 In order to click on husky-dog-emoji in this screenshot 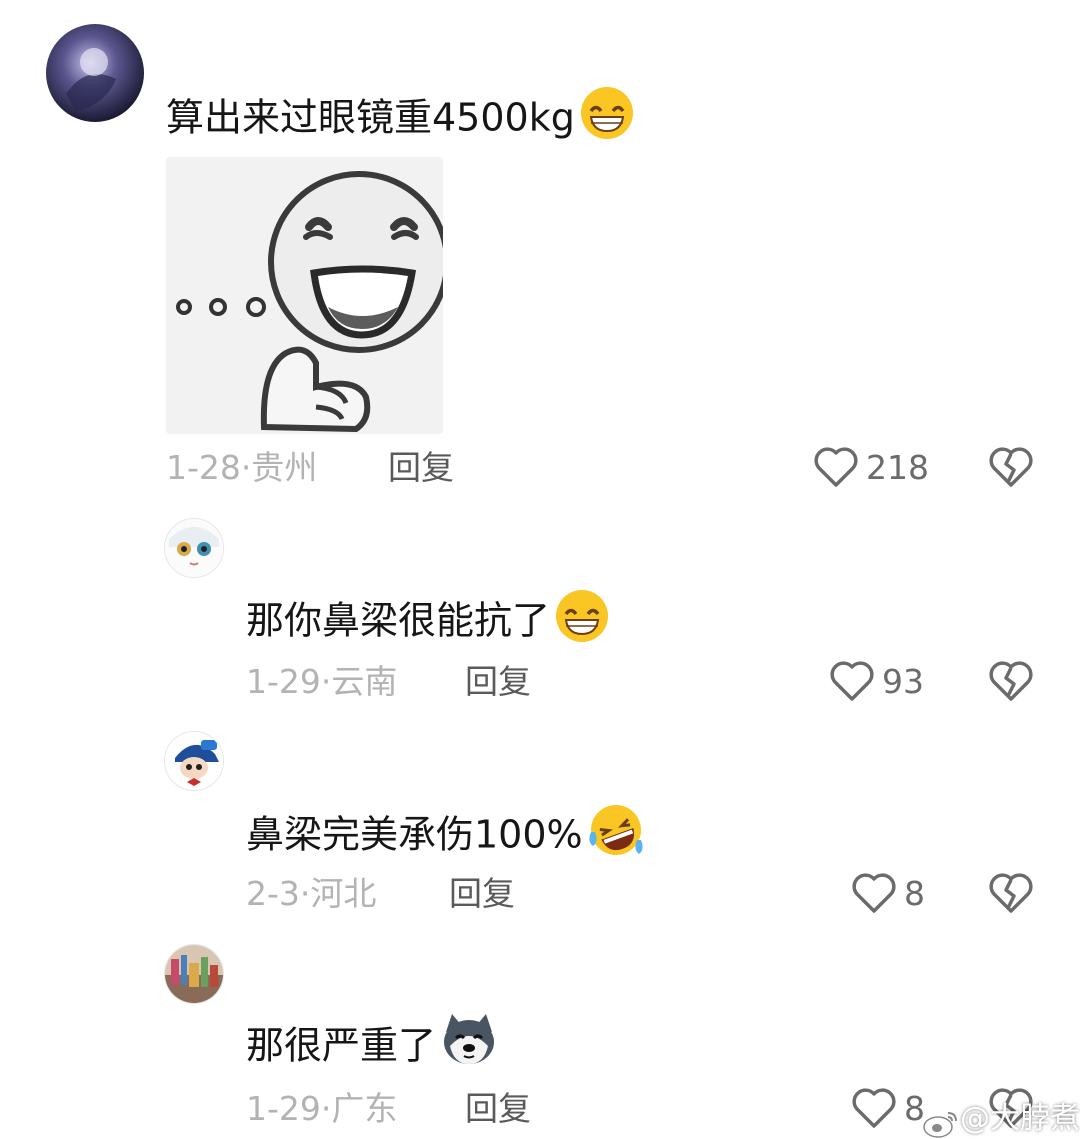, I will do `click(469, 1043)`.